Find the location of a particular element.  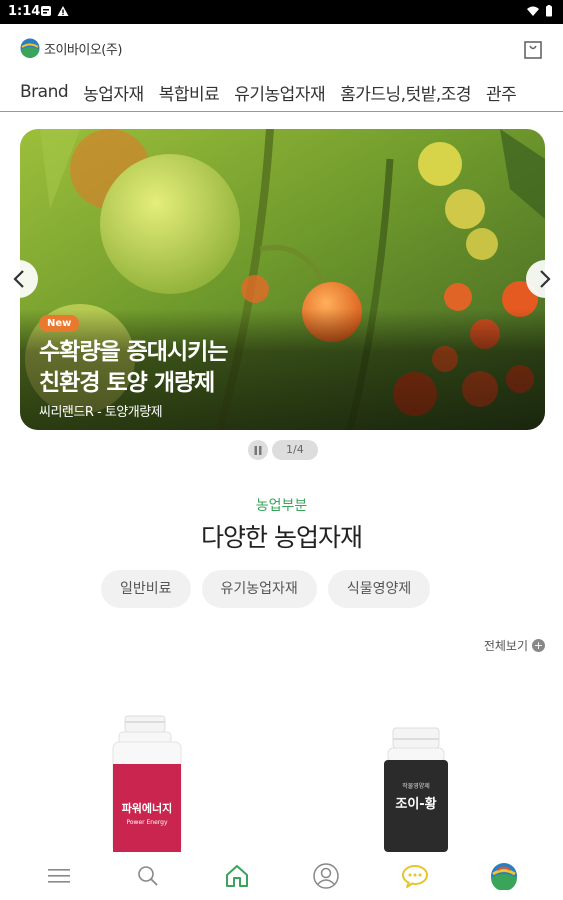

tab-home-gardening: 홈가드닝,텃밭,조경 is located at coordinates (405, 92).